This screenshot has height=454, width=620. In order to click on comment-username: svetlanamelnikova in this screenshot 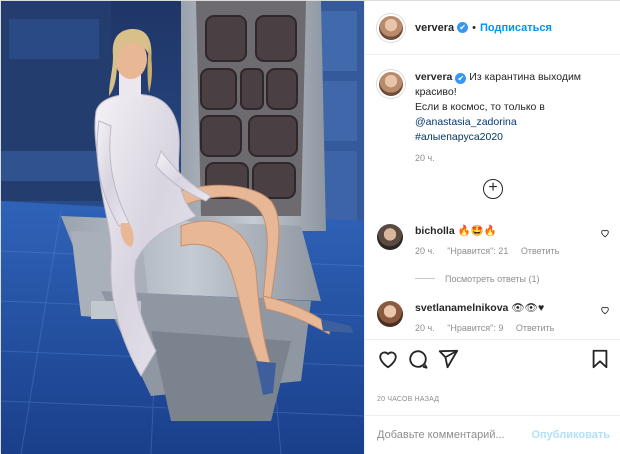, I will do `click(461, 308)`.